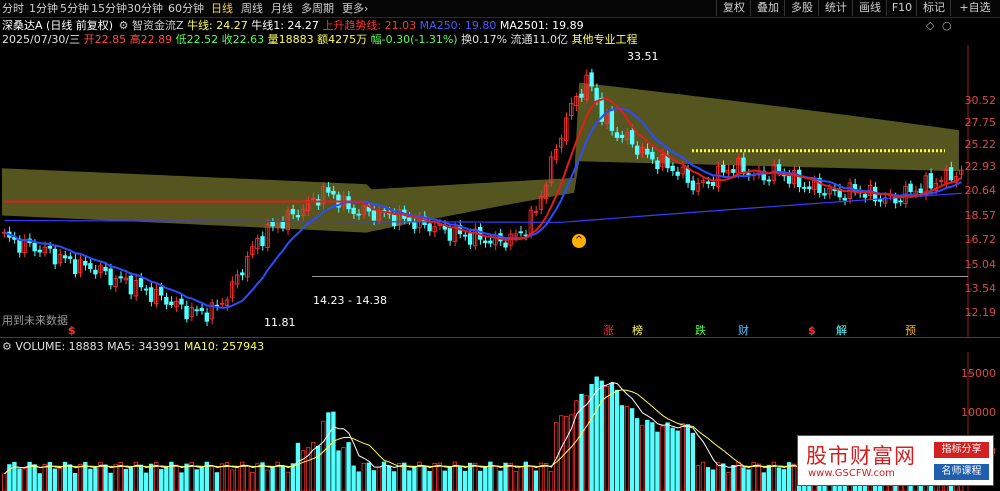 The image size is (1000, 491). I want to click on event-zhang: 涨, so click(608, 330).